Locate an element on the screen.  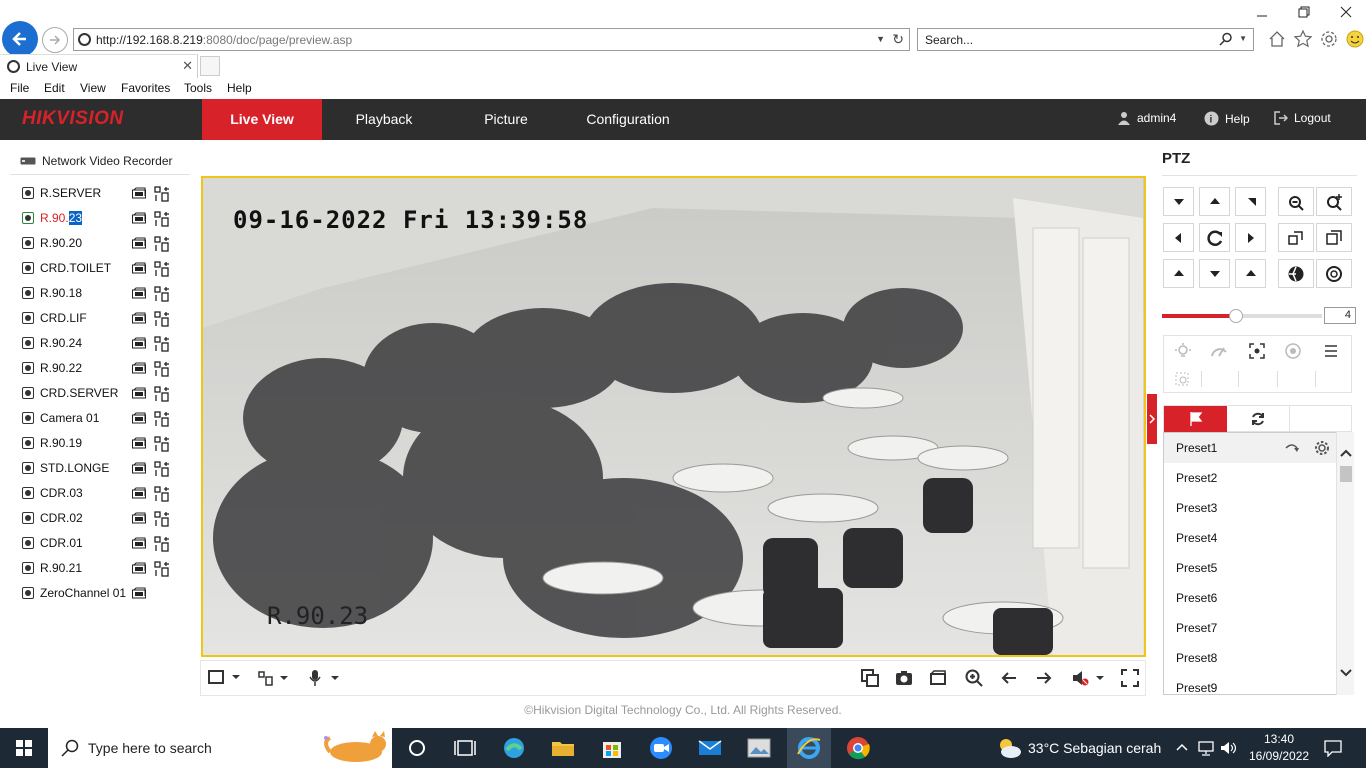
channel-item: STD.LONGE is located at coordinates (102, 468).